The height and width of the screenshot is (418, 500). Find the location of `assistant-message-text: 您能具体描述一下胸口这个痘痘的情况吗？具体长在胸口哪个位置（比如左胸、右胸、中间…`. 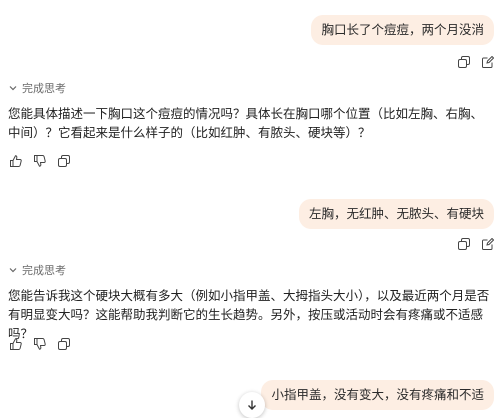

assistant-message-text: 您能具体描述一下胸口这个痘痘的情况吗？具体长在胸口哪个位置（比如左胸、右胸、中间… is located at coordinates (246, 123).